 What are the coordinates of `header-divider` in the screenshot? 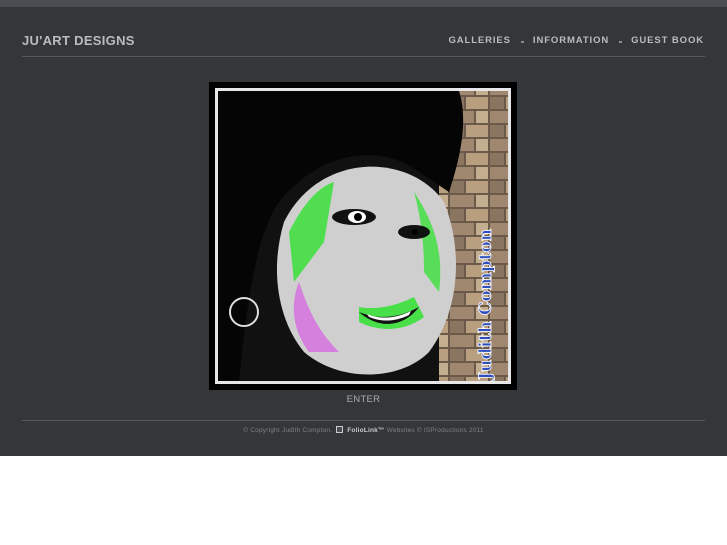 It's located at (363, 56).